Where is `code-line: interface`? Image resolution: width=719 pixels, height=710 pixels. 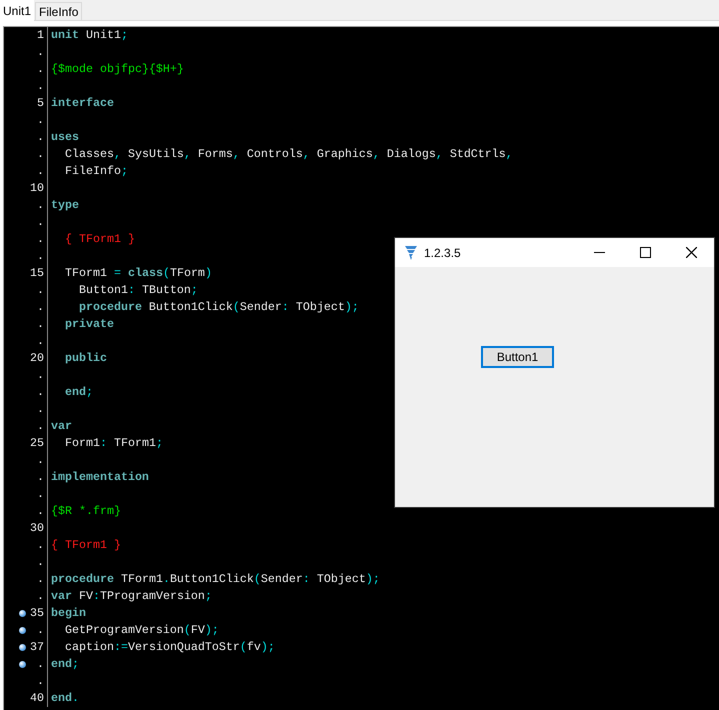 code-line: interface is located at coordinates (82, 103).